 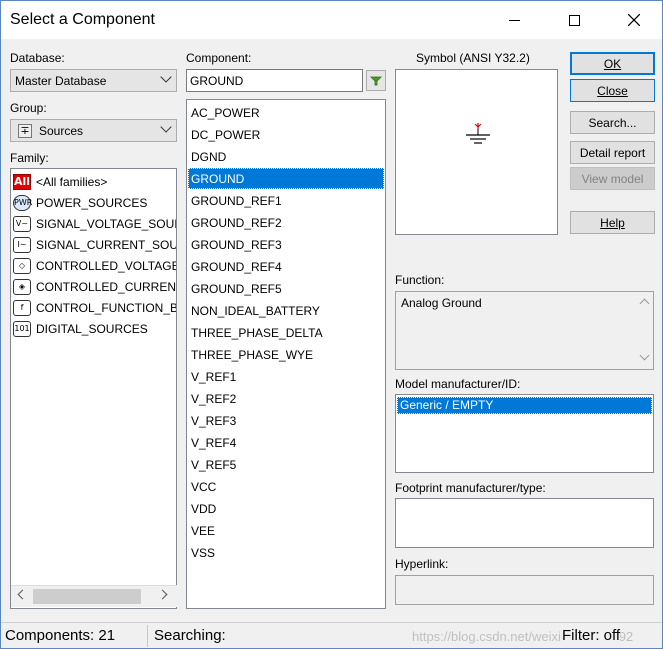 I want to click on family-item-controlled-voltage: ◇ CONTROLLED_VOLTAGE, so click(x=95, y=265).